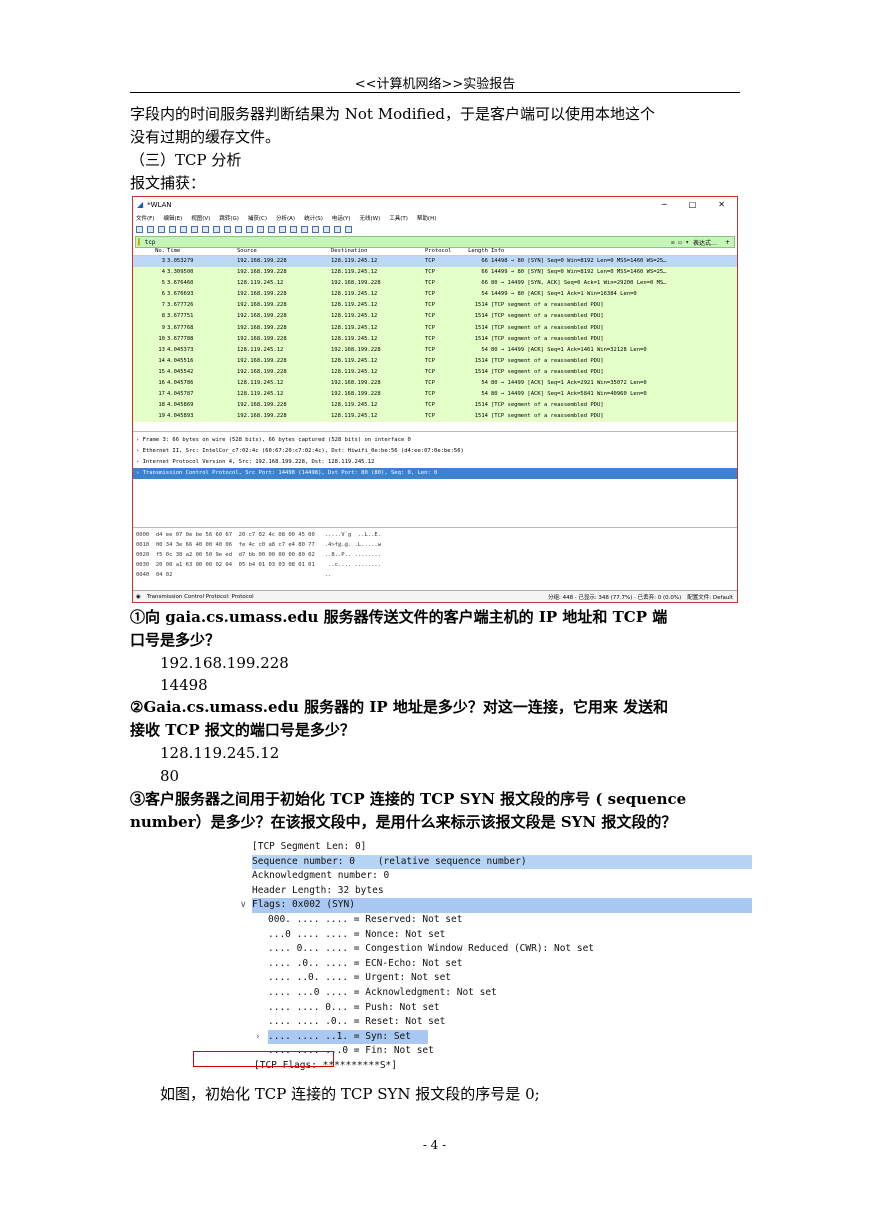 The height and width of the screenshot is (1228, 869). I want to click on menu-item: 工具(T), so click(398, 218).